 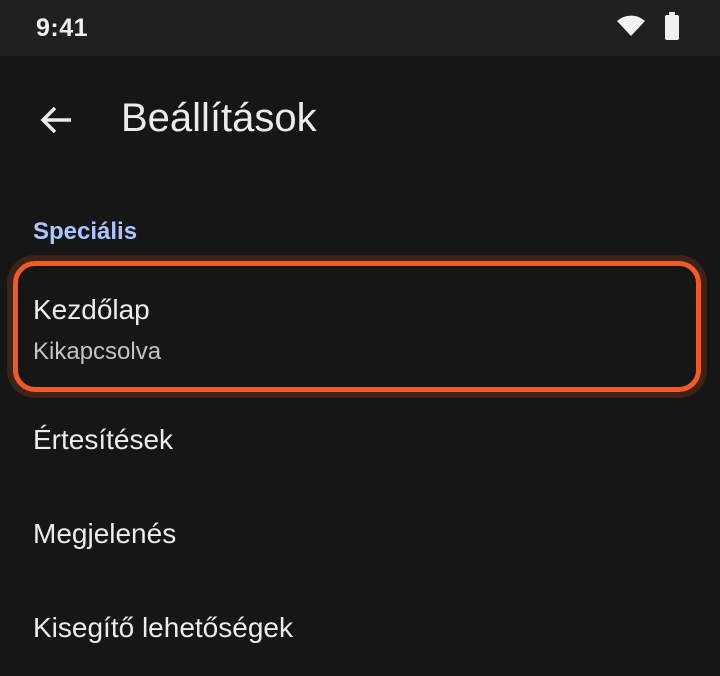 What do you see at coordinates (360, 634) in the screenshot?
I see `settings-item-accessibility: Kisegítő lehetőségek` at bounding box center [360, 634].